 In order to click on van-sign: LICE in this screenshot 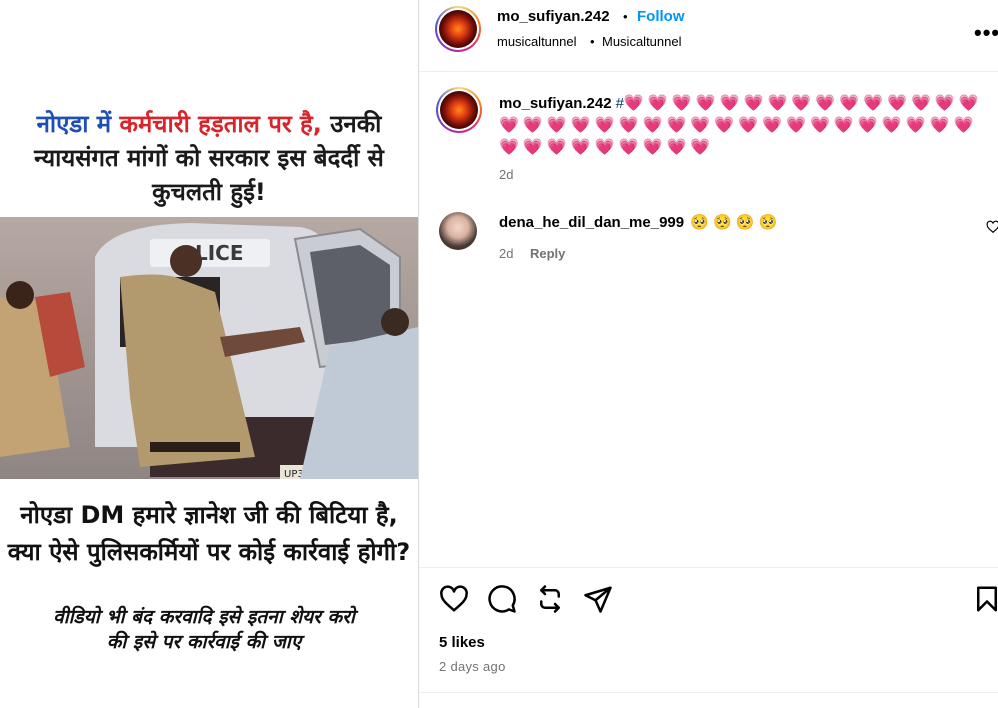, I will do `click(219, 253)`.